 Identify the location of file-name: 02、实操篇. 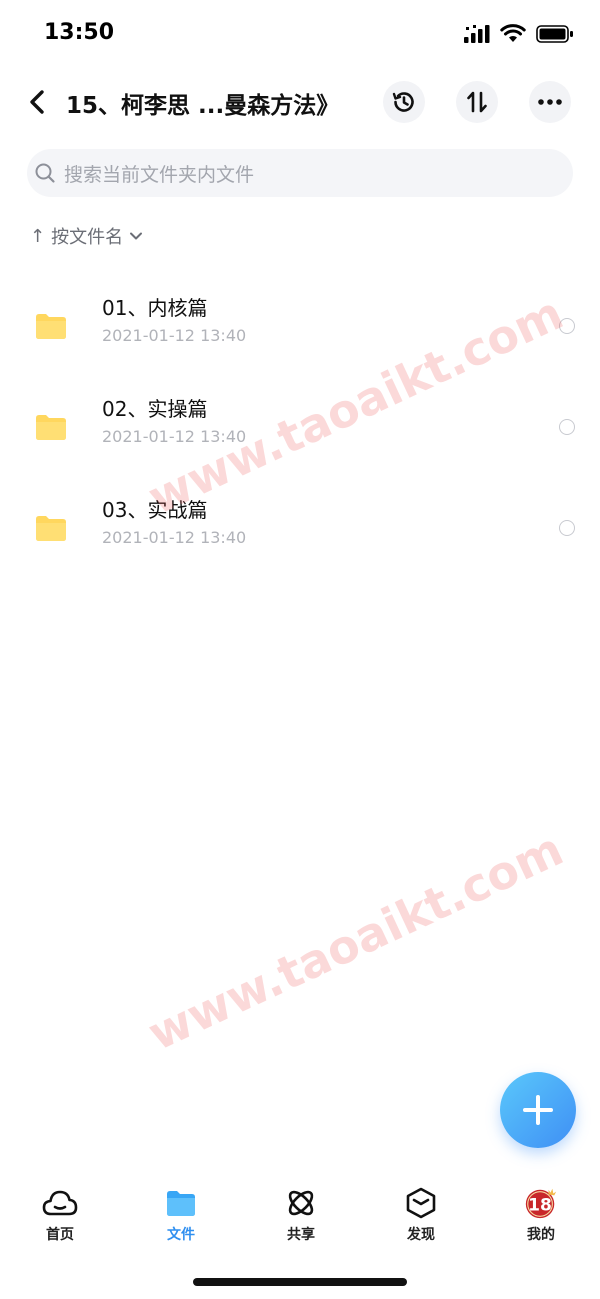
(155, 409).